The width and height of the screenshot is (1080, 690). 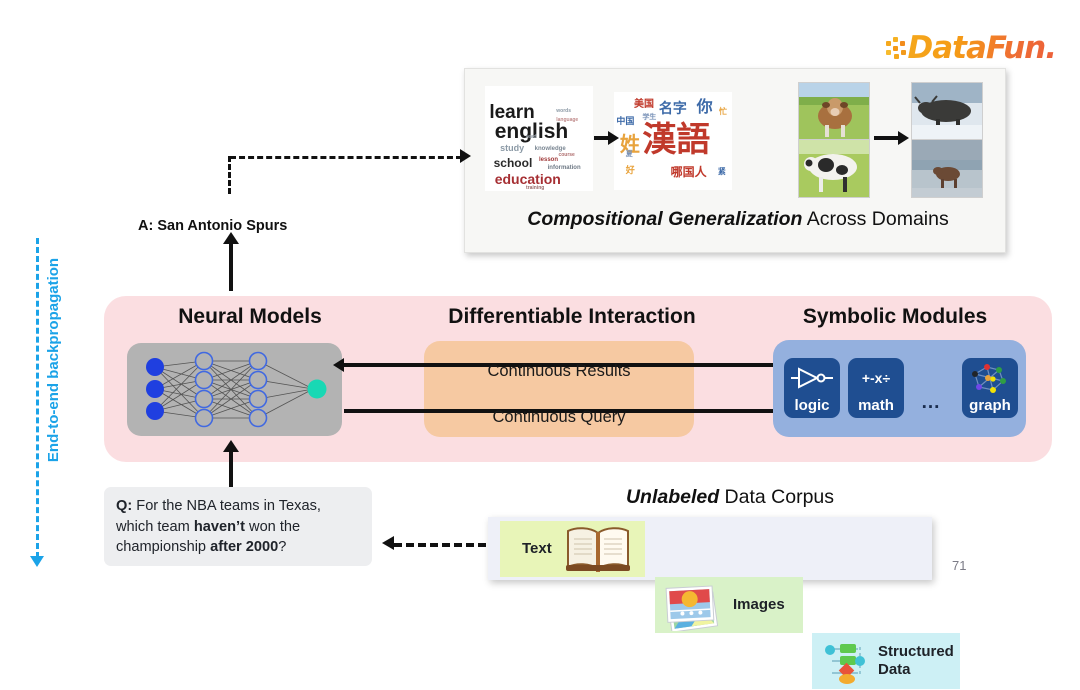 I want to click on datafun-logo: DataFun., so click(x=971, y=48).